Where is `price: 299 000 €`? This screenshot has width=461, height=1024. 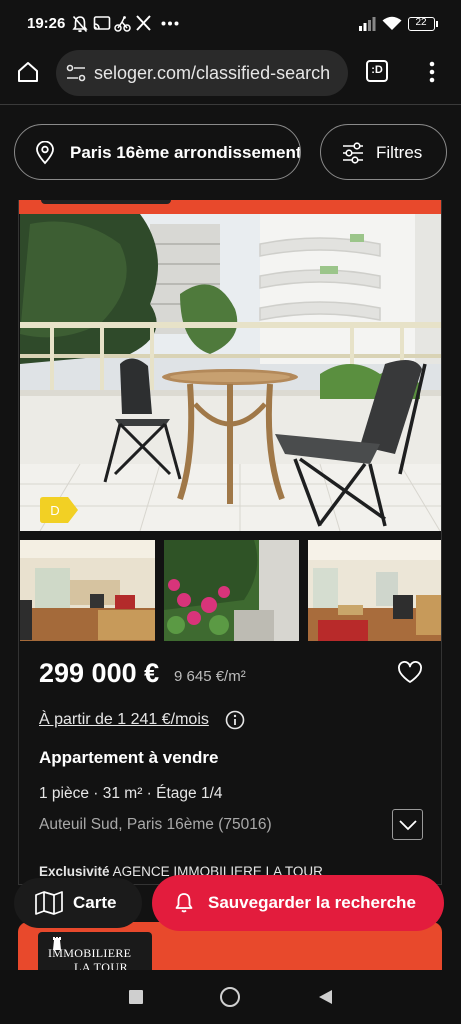
price: 299 000 € is located at coordinates (99, 673).